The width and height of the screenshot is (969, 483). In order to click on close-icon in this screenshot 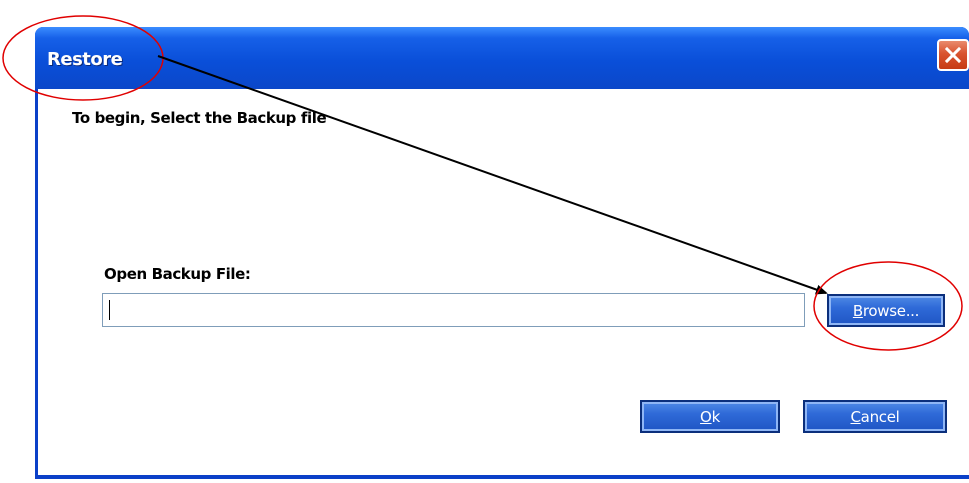, I will do `click(953, 55)`.